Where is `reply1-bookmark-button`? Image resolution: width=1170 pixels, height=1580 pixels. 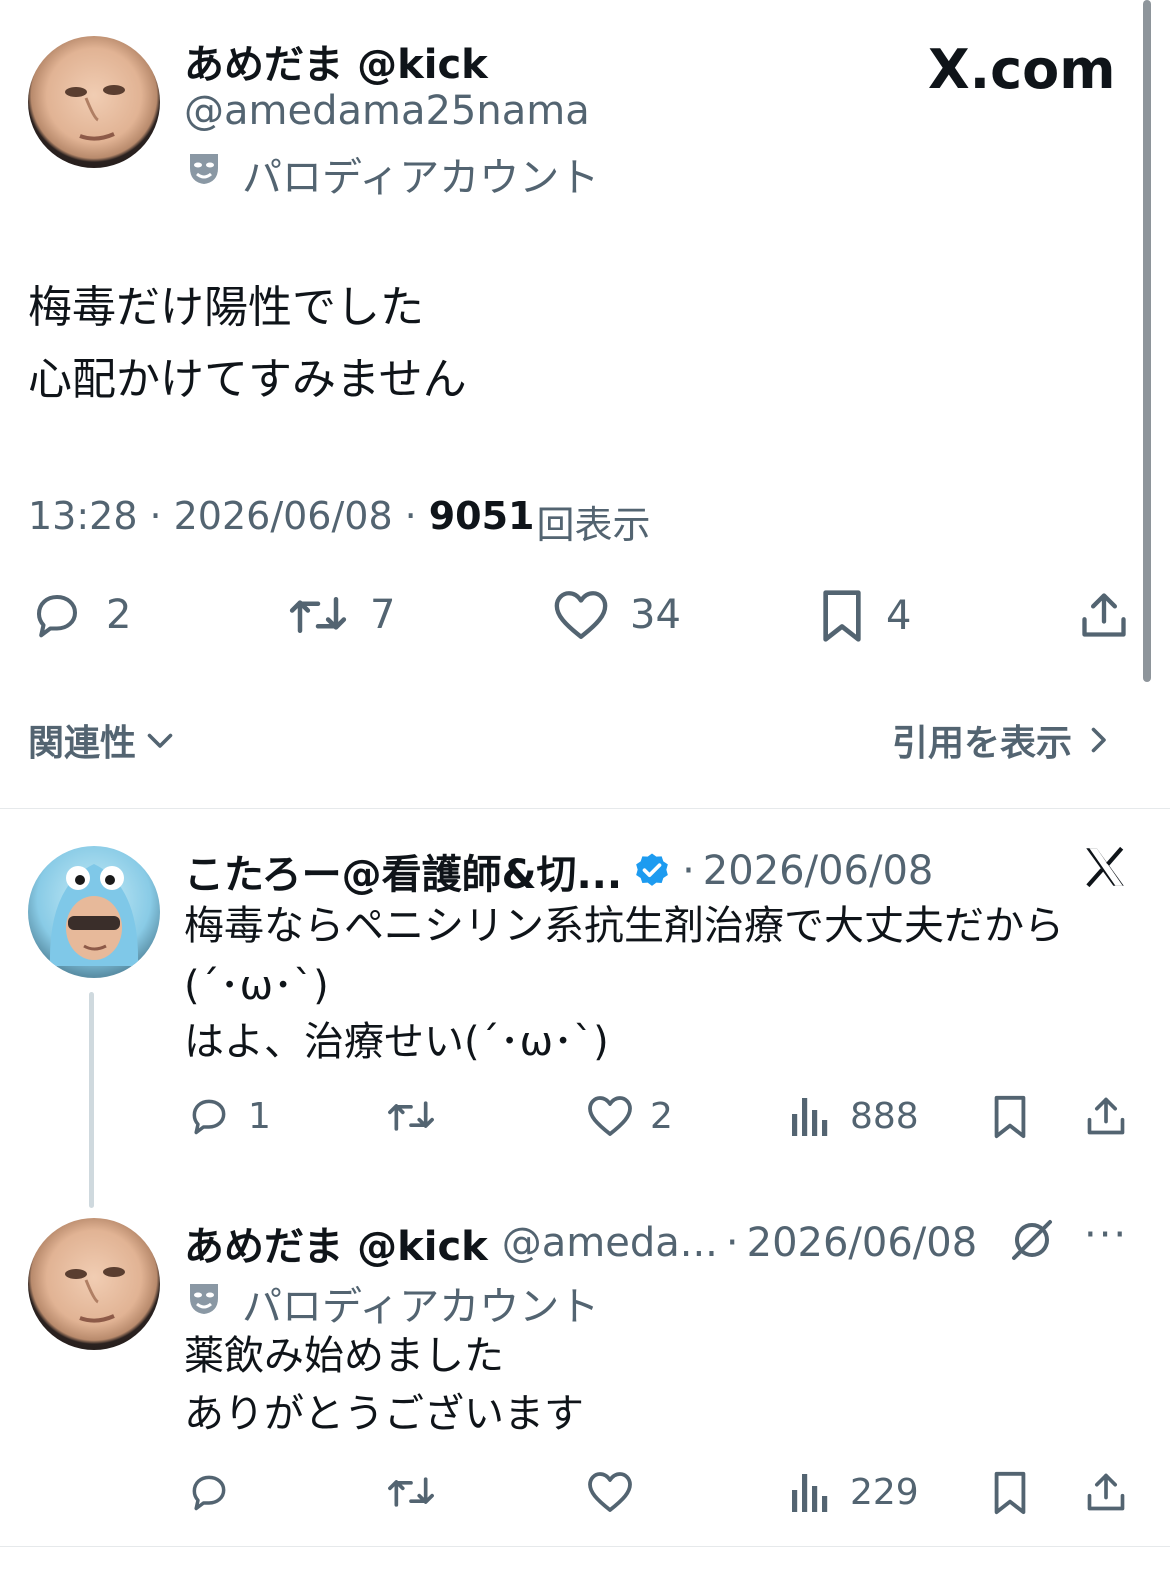 reply1-bookmark-button is located at coordinates (1010, 1117).